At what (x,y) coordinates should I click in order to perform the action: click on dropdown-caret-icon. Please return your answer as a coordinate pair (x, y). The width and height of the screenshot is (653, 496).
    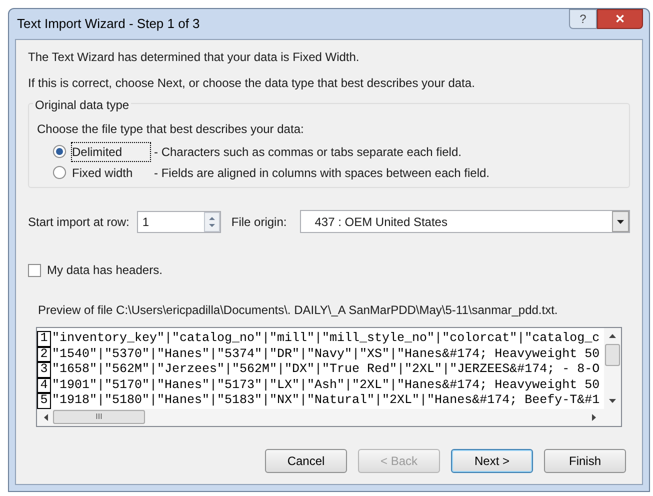
    Looking at the image, I should click on (620, 221).